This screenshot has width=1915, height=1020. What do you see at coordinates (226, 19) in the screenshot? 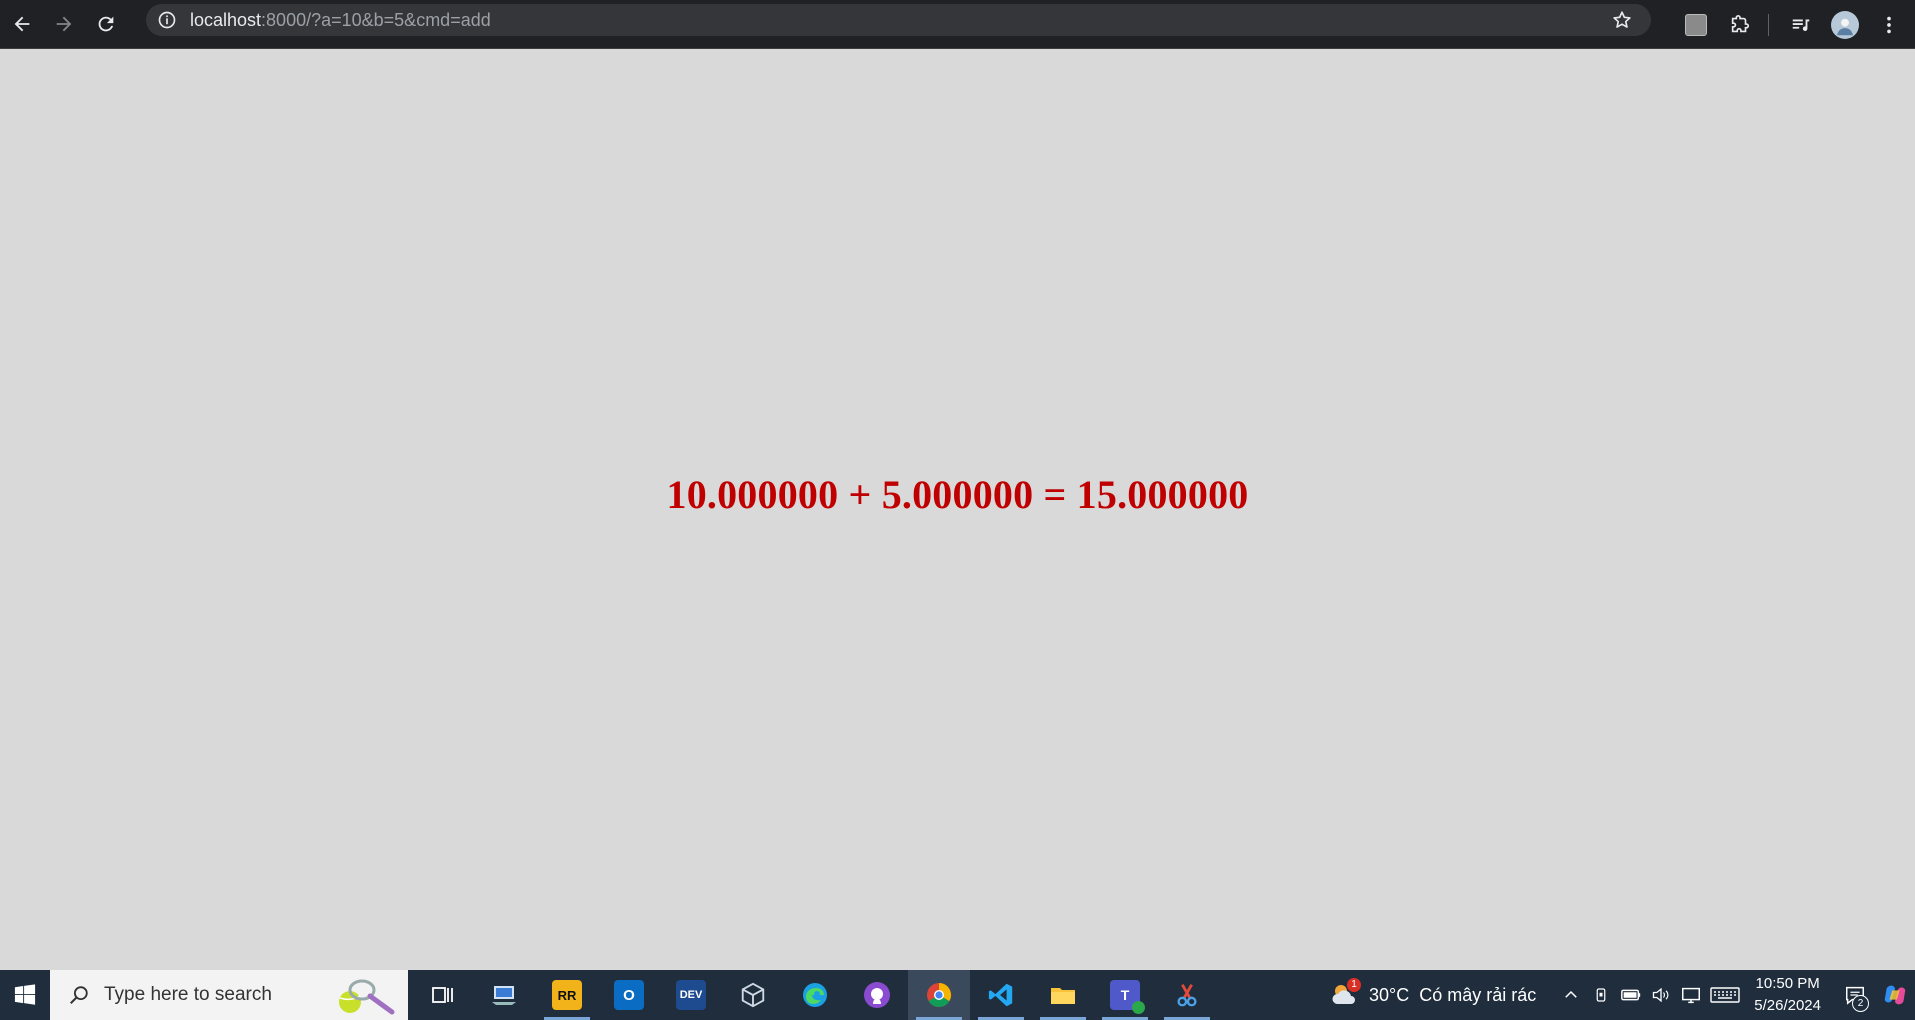
I see `url-host: localhost` at bounding box center [226, 19].